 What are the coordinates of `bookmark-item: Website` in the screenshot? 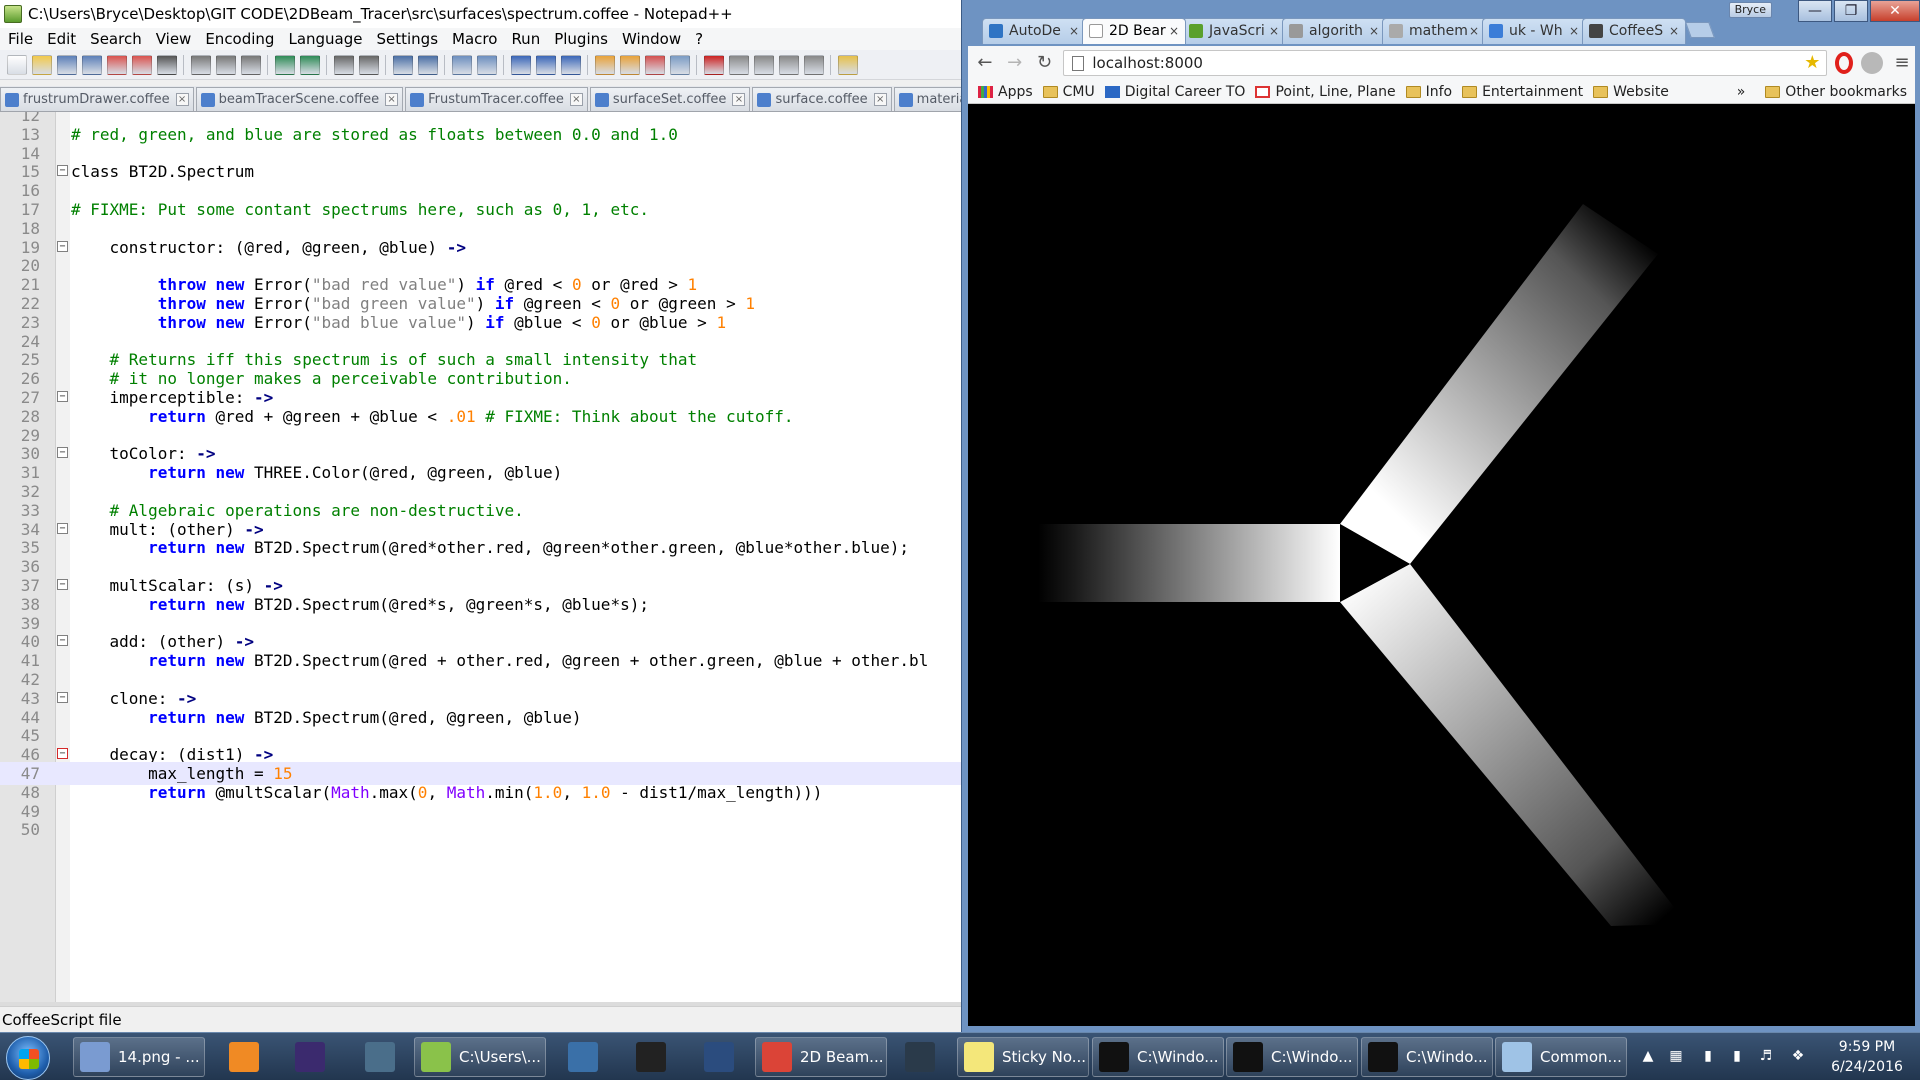 It's located at (1631, 92).